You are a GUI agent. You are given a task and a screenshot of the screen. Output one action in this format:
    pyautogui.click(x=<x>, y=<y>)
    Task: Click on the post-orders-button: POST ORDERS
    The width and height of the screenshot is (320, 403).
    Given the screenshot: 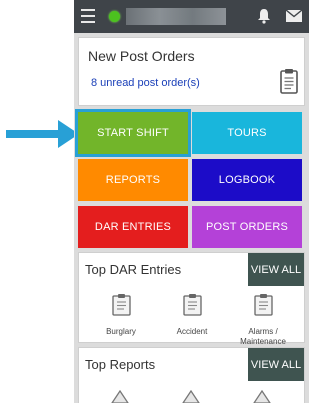 What is the action you would take?
    pyautogui.click(x=247, y=227)
    